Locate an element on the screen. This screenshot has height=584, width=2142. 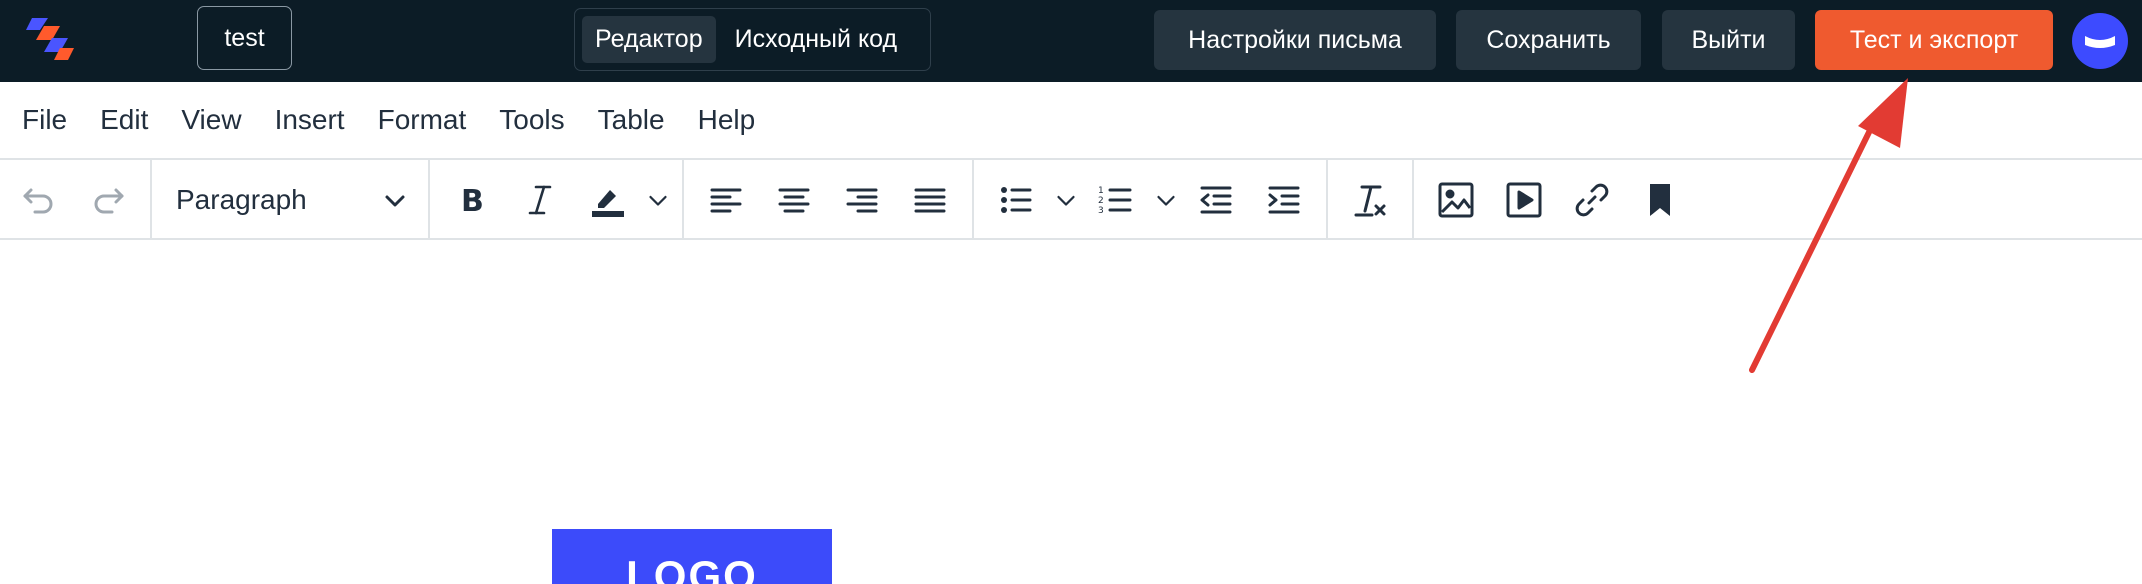
email-logo-text: LOGO is located at coordinates (692, 568).